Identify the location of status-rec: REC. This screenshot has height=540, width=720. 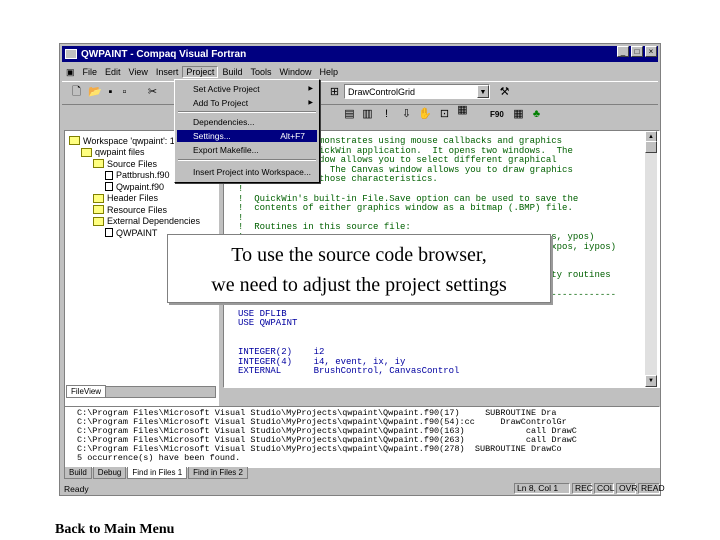
(582, 488).